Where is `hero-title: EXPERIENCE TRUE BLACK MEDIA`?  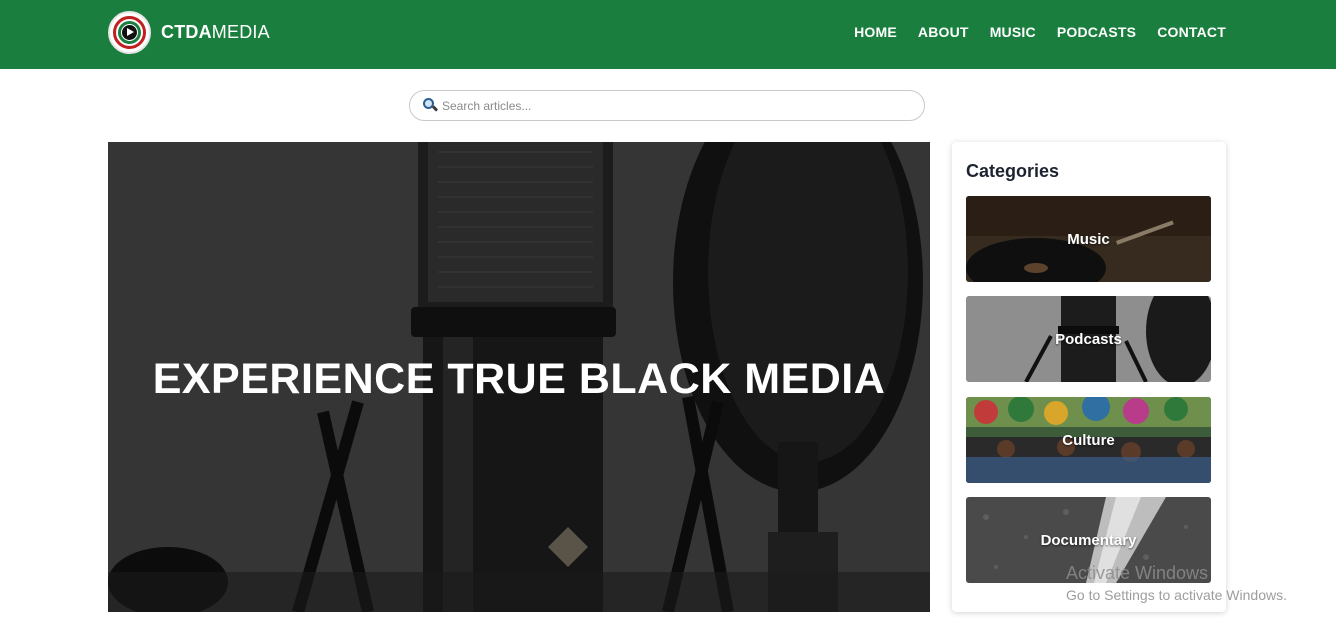 hero-title: EXPERIENCE TRUE BLACK MEDIA is located at coordinates (519, 379).